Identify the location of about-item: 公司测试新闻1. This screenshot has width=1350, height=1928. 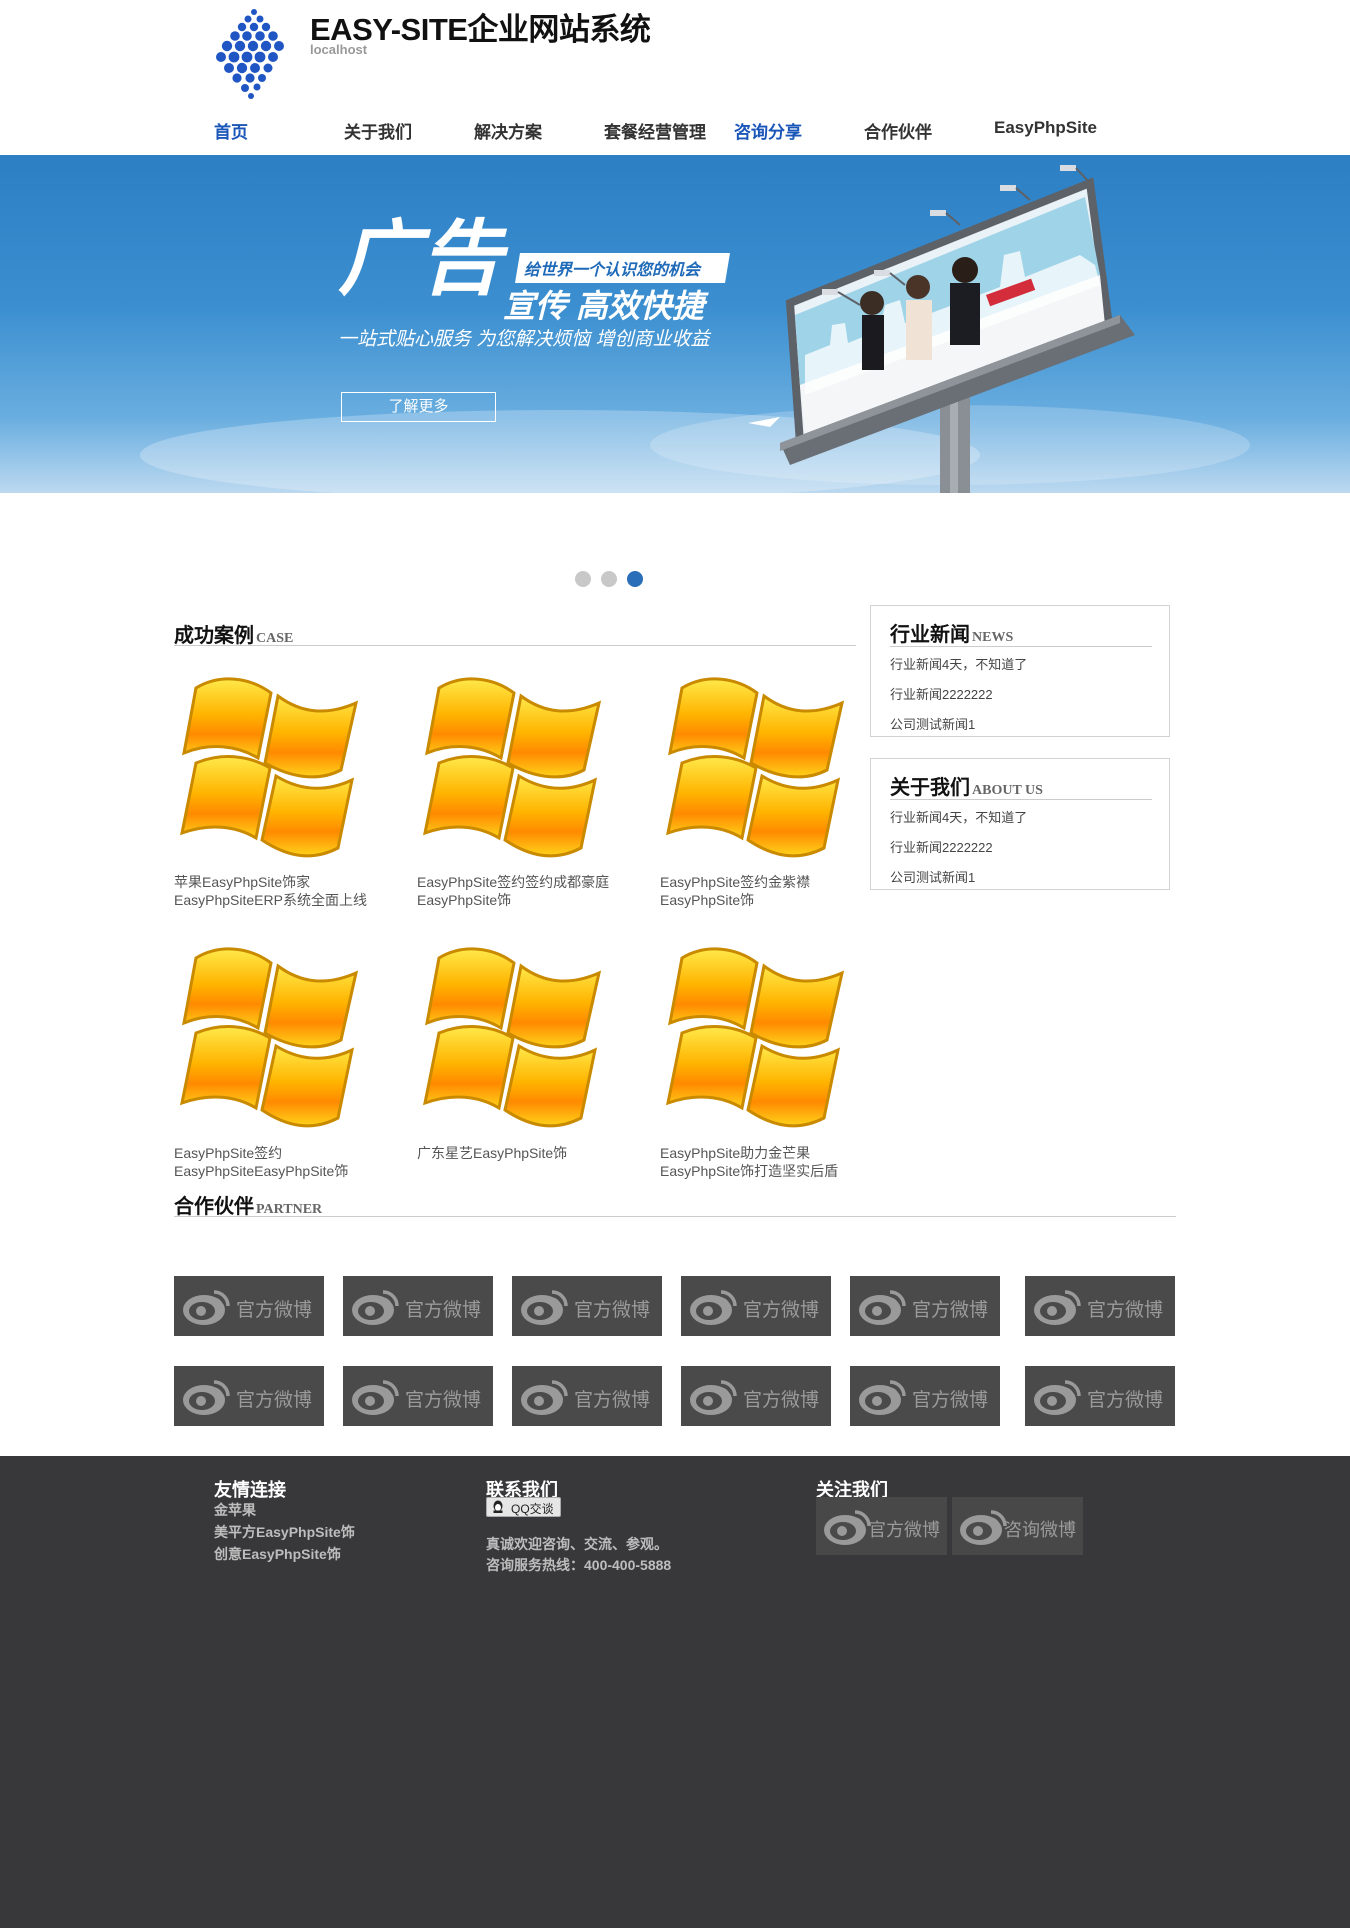
(932, 876).